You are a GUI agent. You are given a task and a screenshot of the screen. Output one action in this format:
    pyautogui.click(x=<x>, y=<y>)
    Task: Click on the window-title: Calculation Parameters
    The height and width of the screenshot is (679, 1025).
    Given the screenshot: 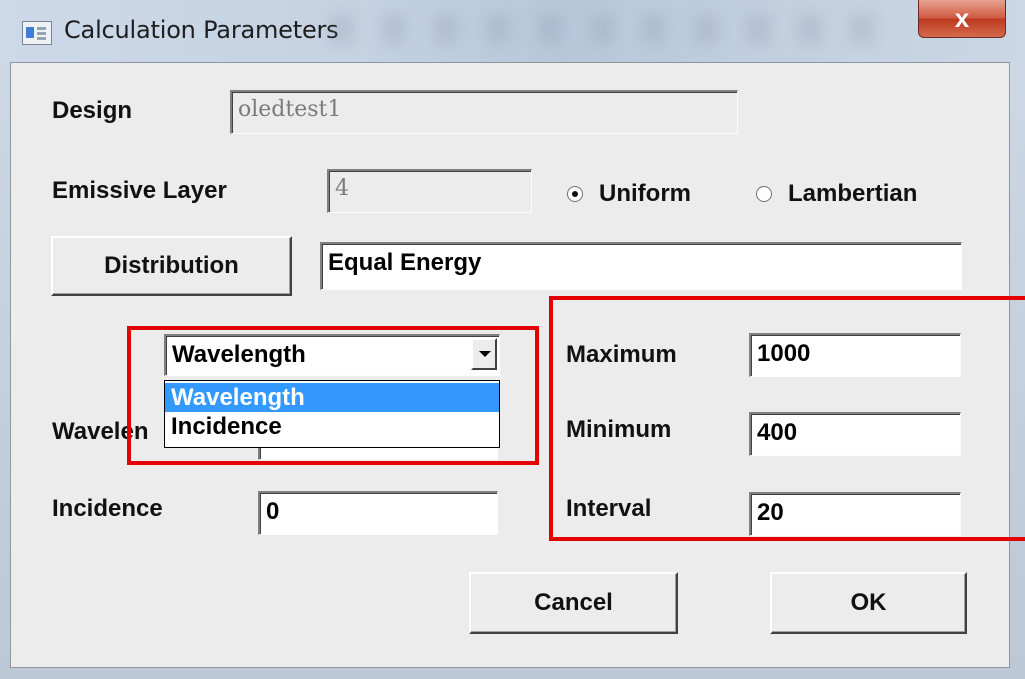 What is the action you would take?
    pyautogui.click(x=201, y=30)
    